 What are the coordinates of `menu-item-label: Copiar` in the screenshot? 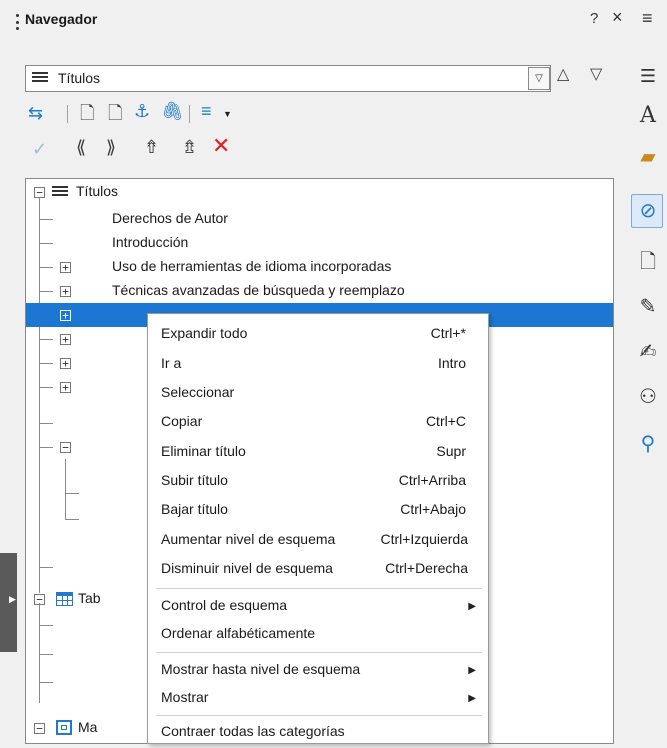 It's located at (182, 421).